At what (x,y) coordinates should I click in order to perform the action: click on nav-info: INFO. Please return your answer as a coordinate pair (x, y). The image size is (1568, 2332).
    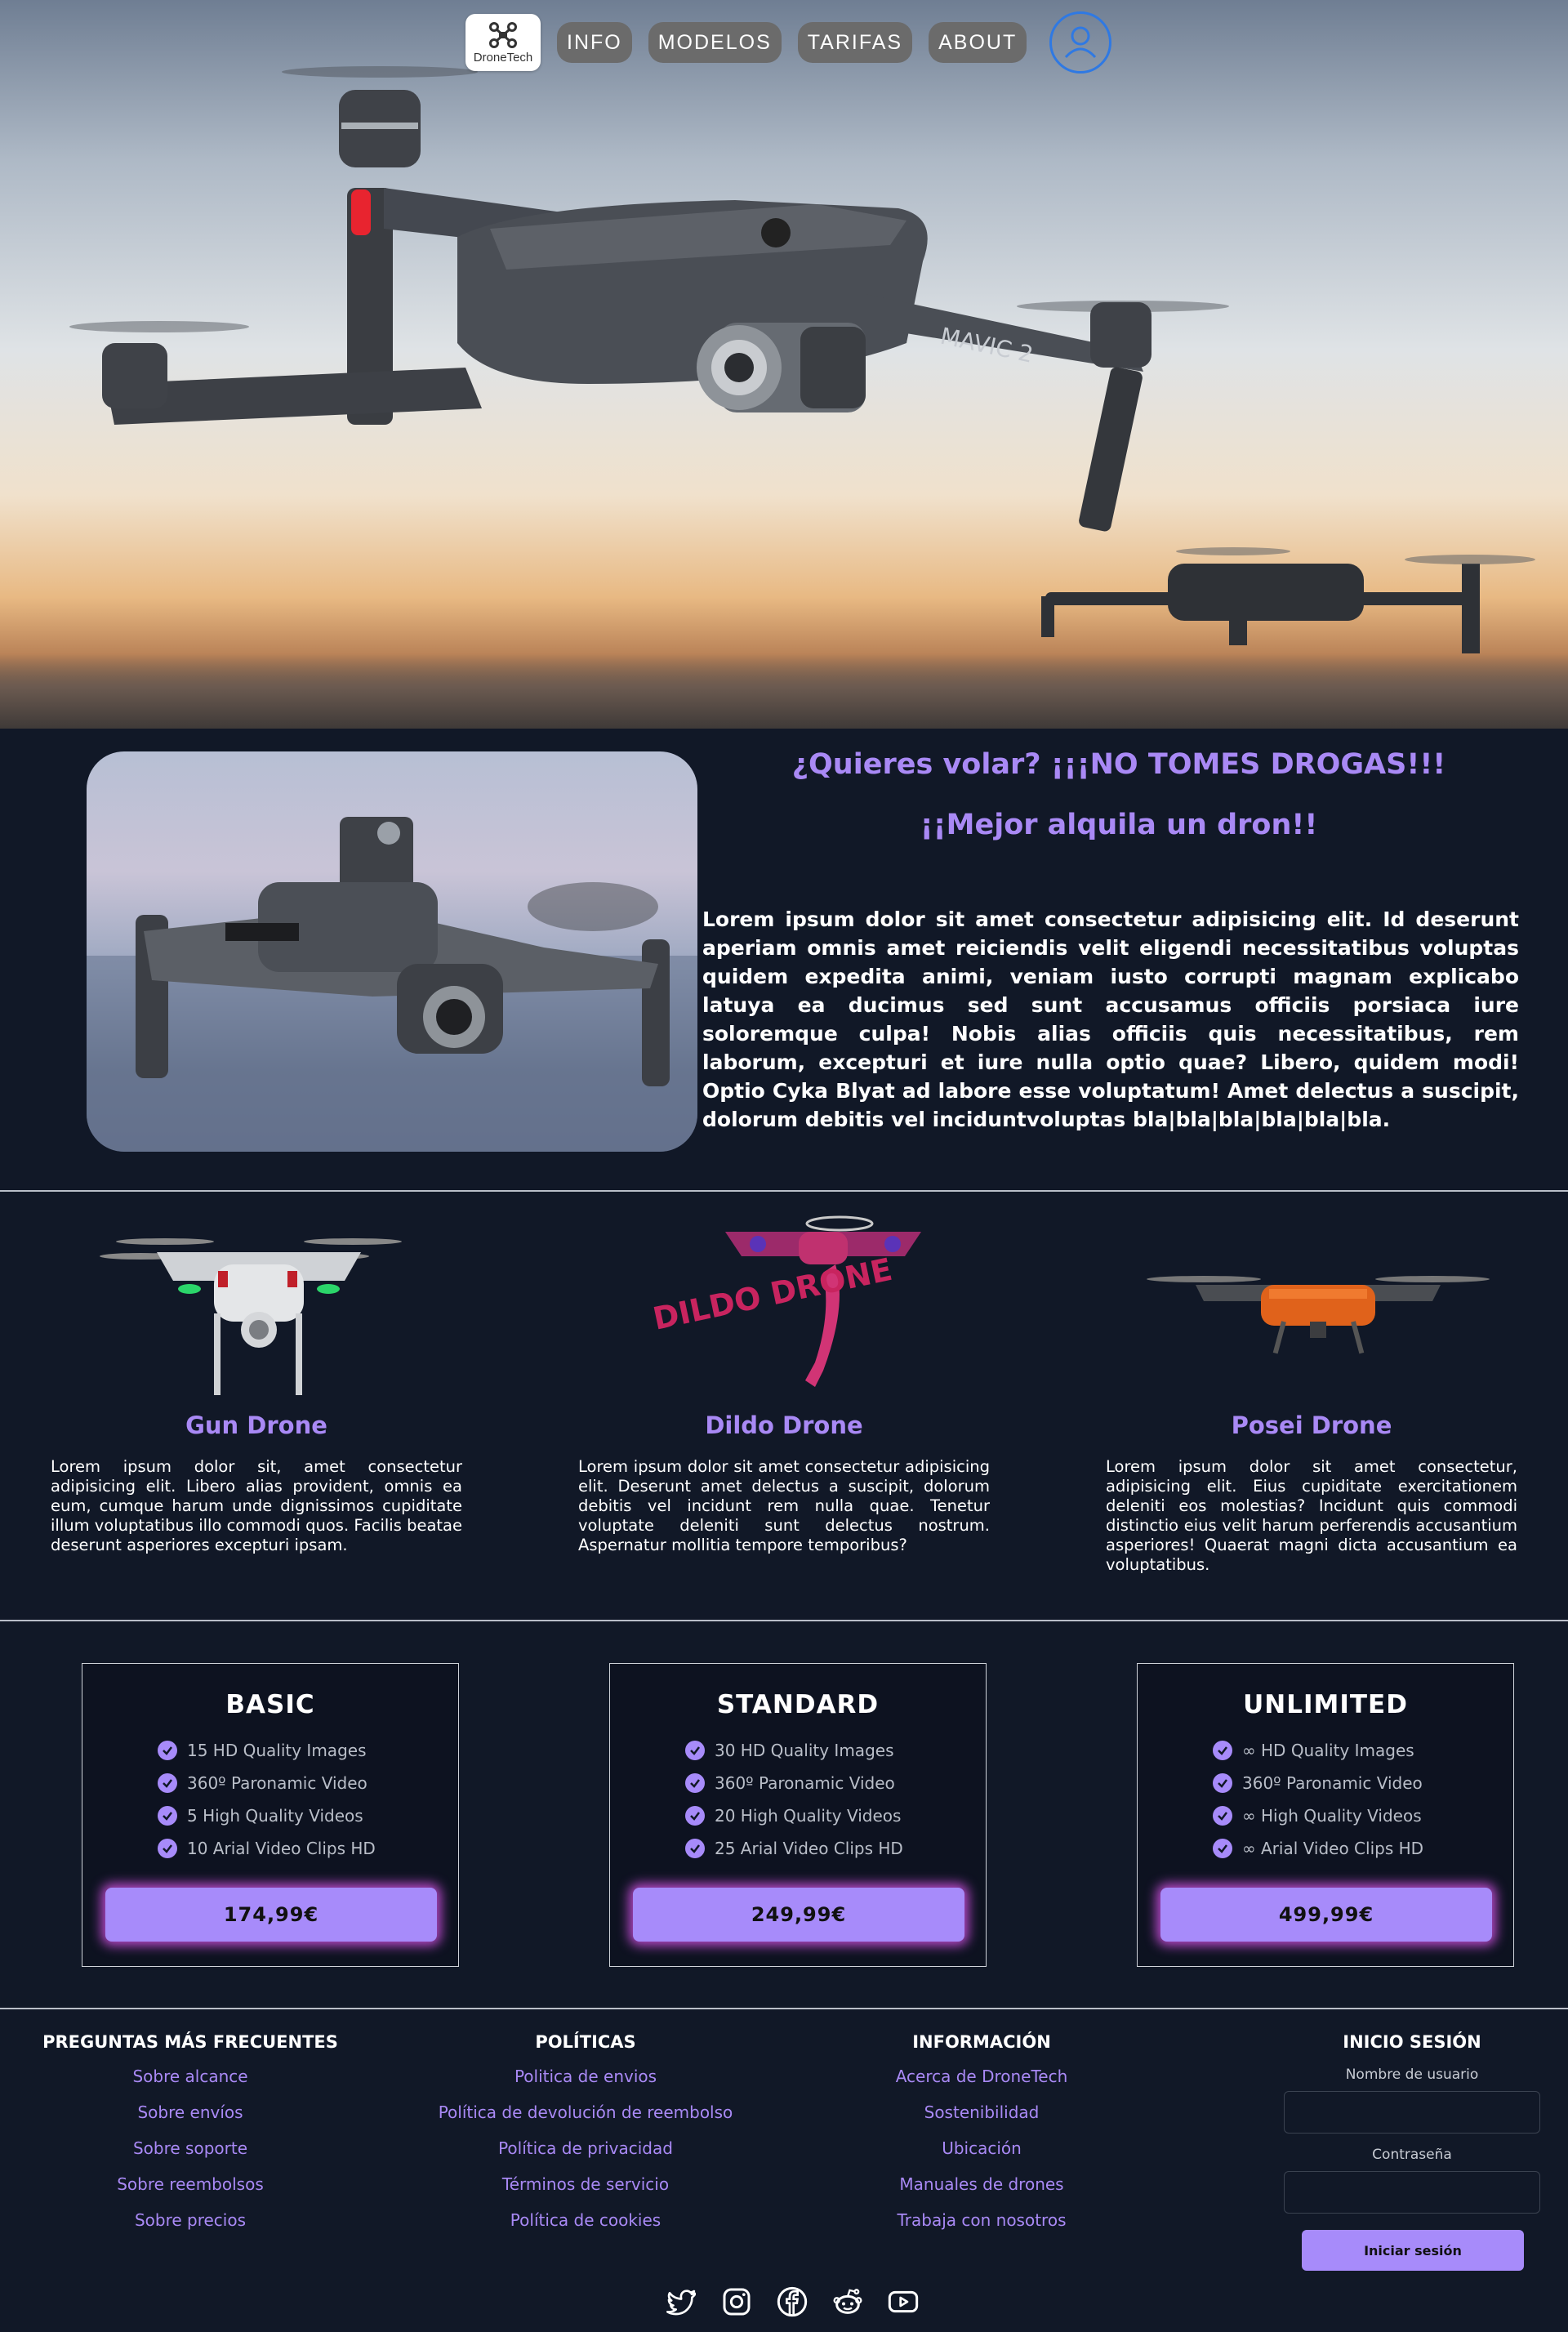
    Looking at the image, I should click on (594, 42).